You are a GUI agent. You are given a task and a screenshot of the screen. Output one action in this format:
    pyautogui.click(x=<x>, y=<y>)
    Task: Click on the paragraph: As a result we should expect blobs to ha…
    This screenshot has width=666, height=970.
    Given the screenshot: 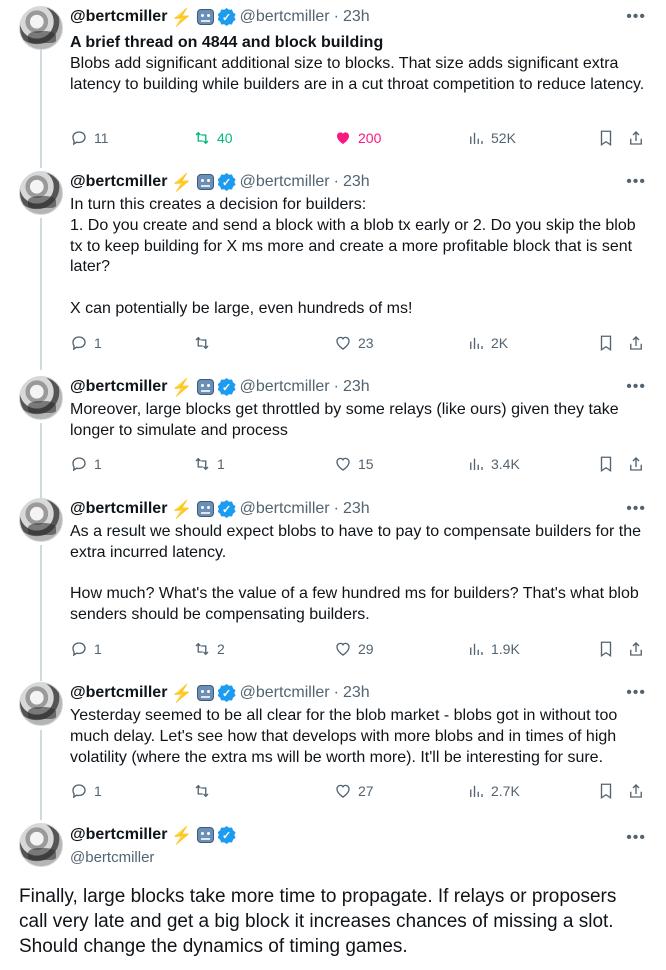 What is the action you would take?
    pyautogui.click(x=355, y=542)
    